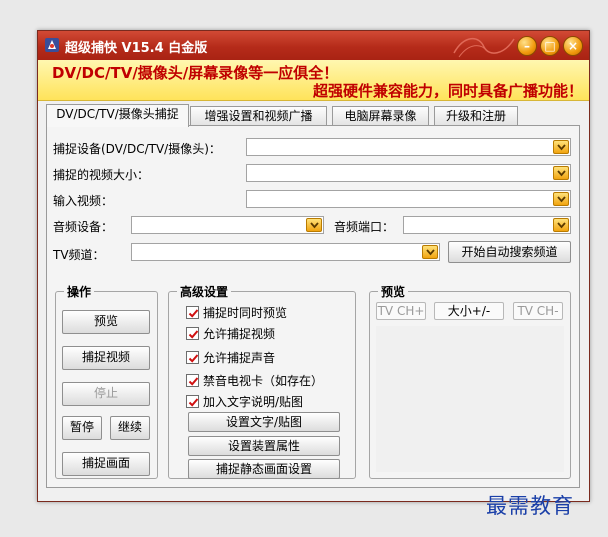 This screenshot has height=537, width=608. I want to click on video-size-select, so click(408, 173).